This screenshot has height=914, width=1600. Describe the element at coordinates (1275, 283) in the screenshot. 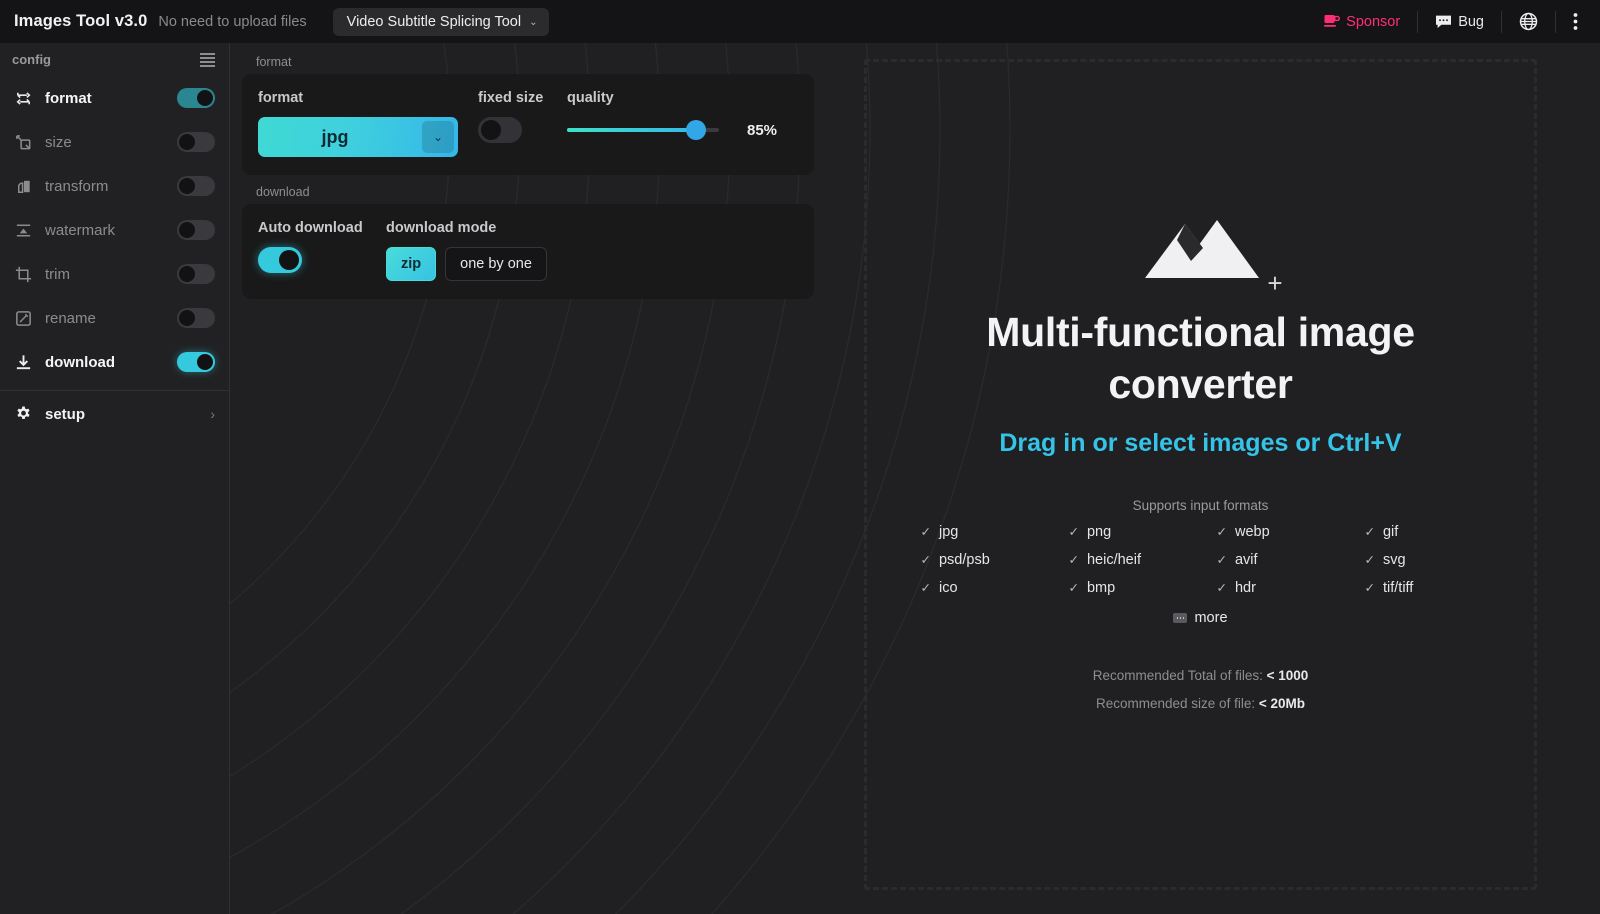

I see `plus-icon: +` at that location.